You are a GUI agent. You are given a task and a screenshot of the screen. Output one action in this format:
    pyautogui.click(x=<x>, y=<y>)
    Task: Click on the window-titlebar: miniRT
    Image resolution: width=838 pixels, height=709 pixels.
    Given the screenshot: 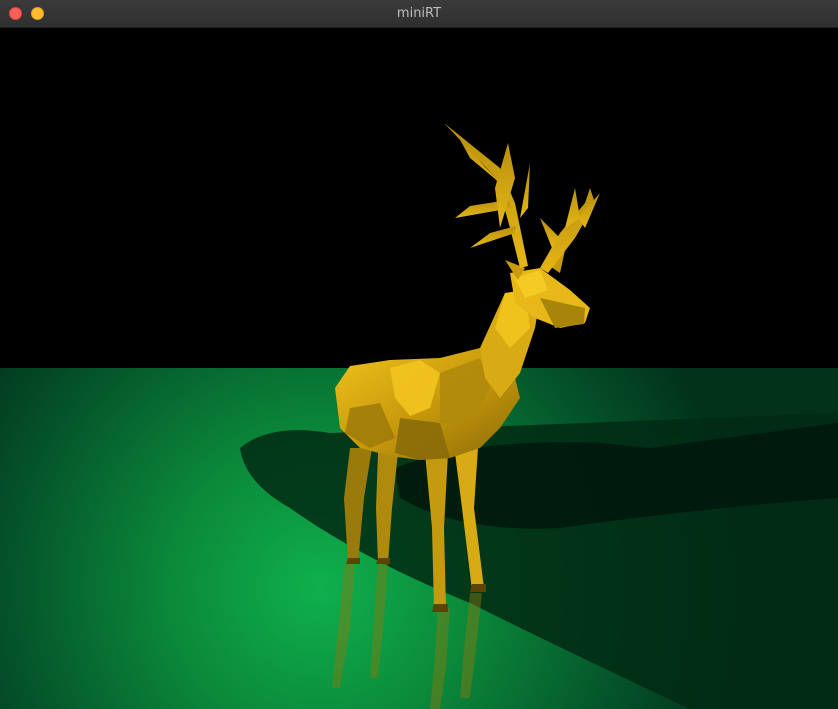 What is the action you would take?
    pyautogui.click(x=419, y=14)
    